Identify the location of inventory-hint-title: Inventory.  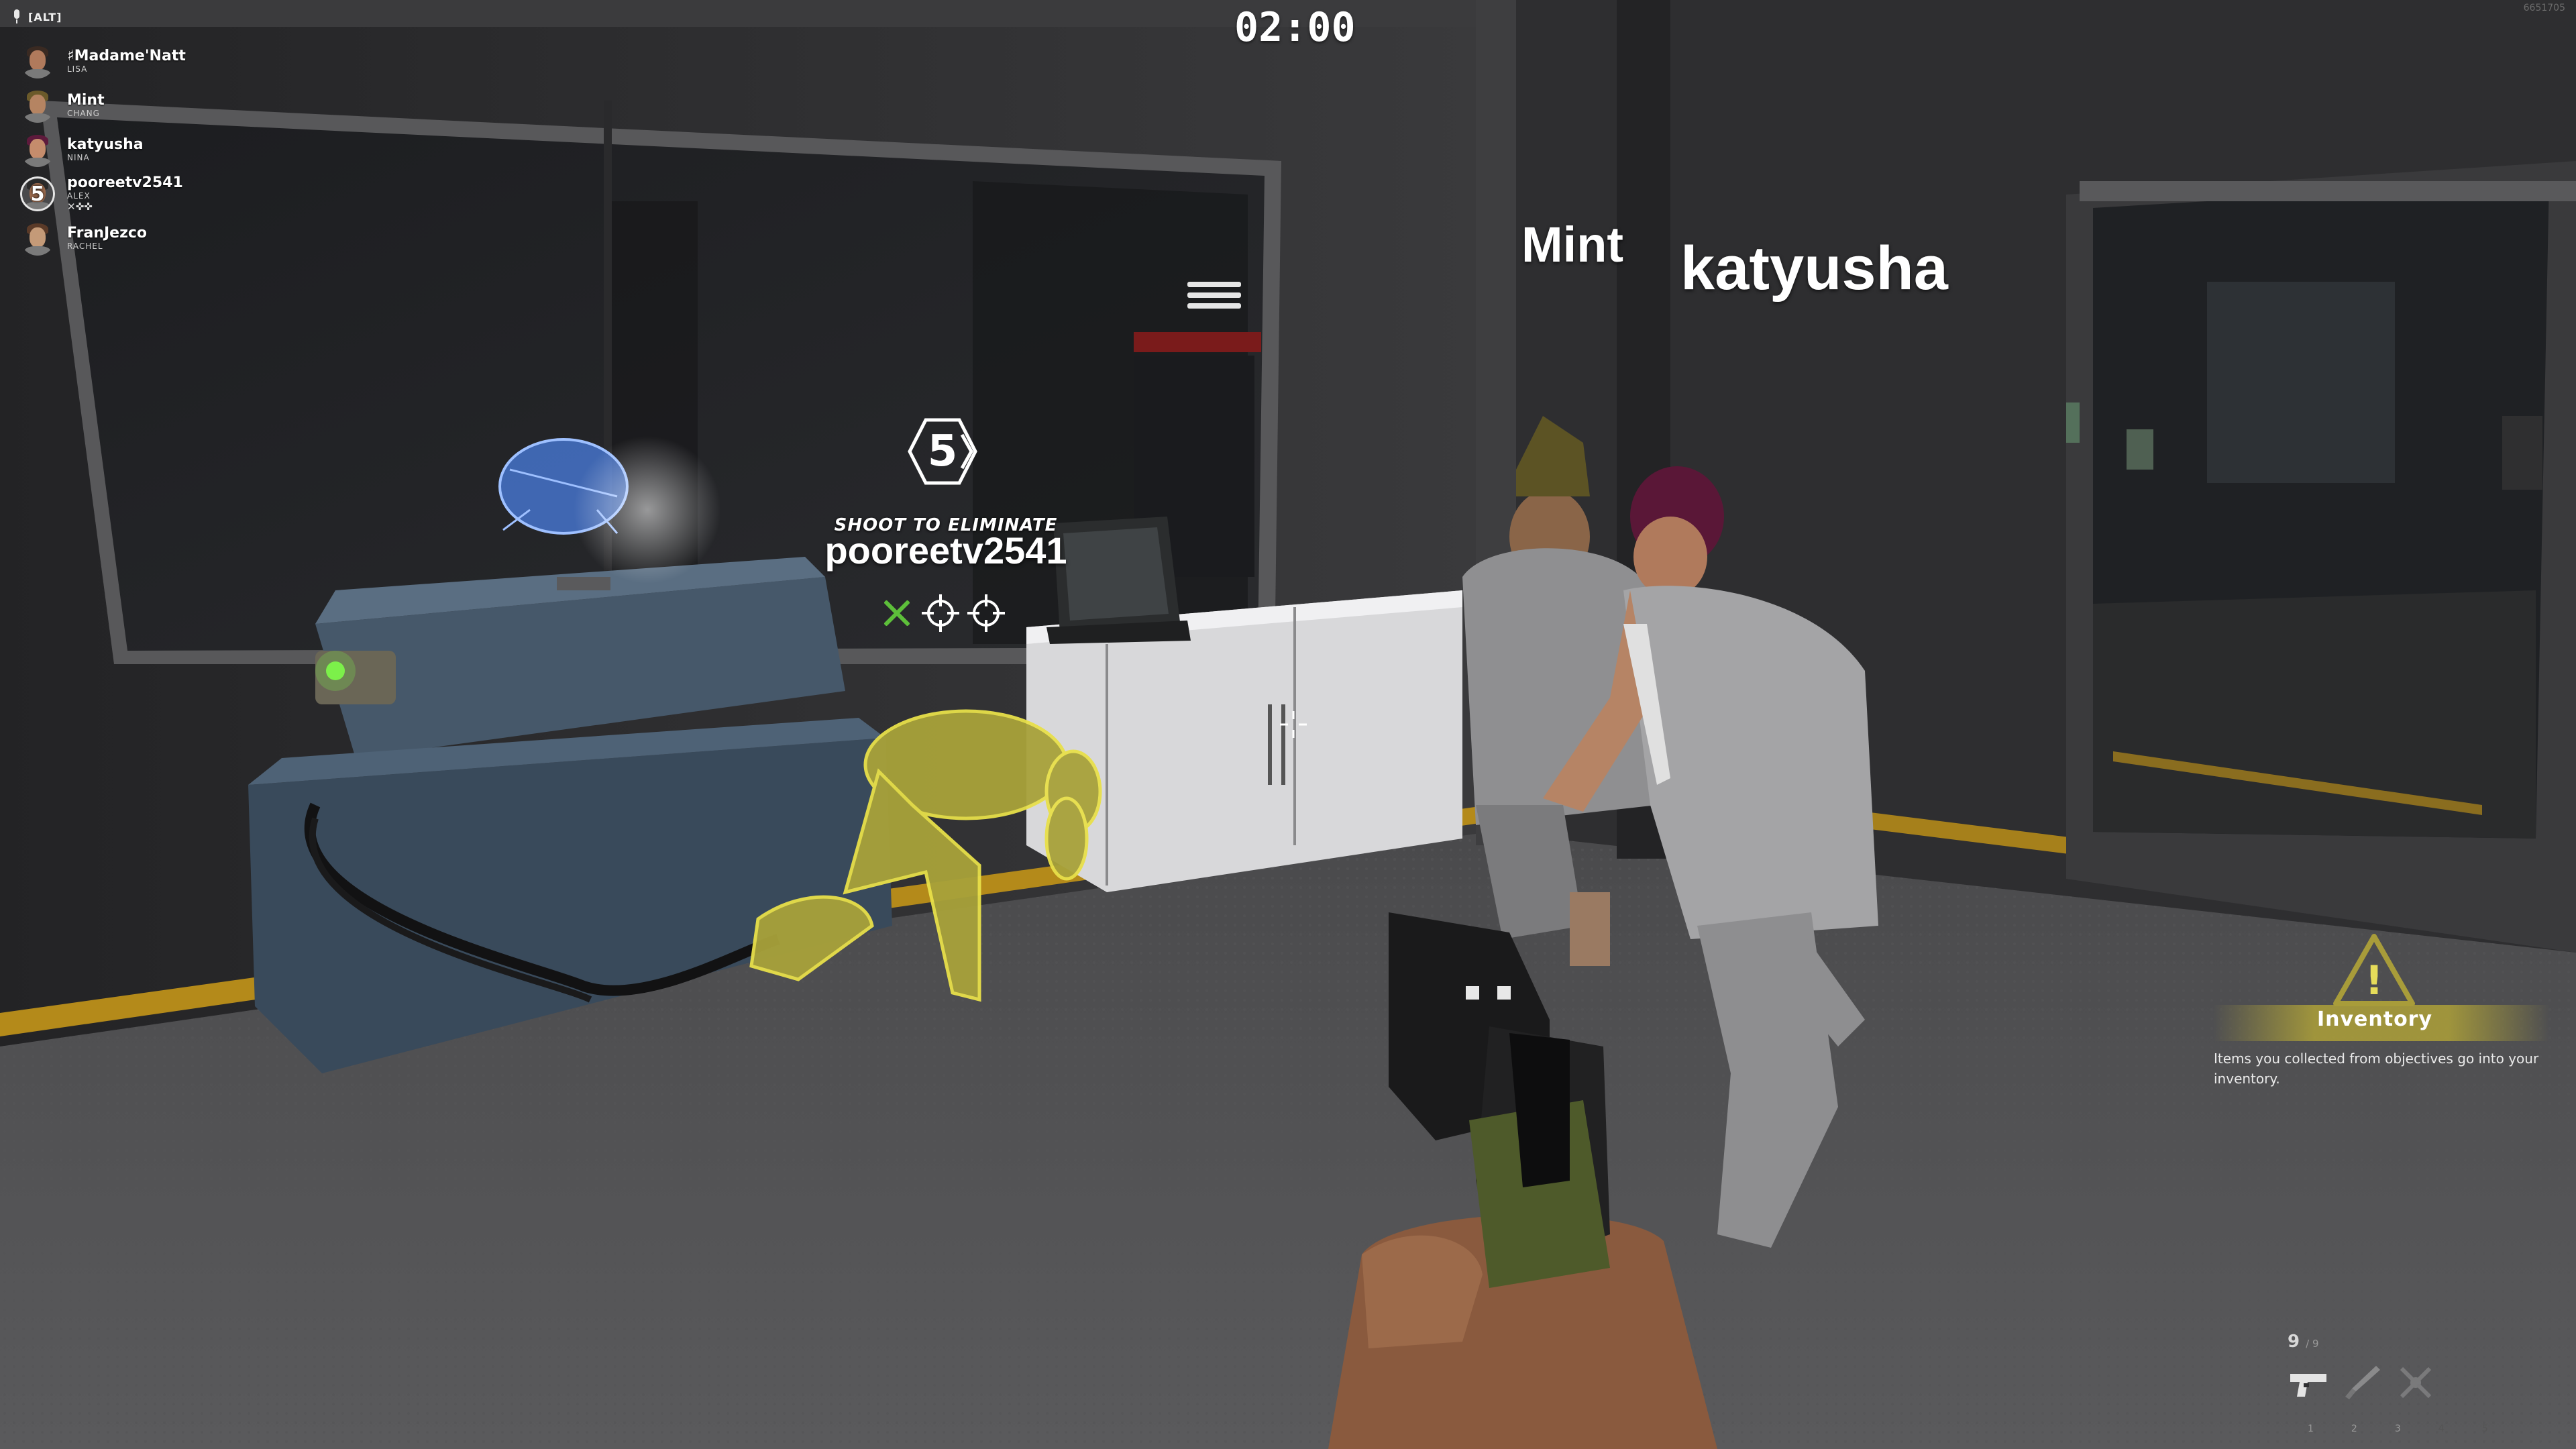
(2374, 1019).